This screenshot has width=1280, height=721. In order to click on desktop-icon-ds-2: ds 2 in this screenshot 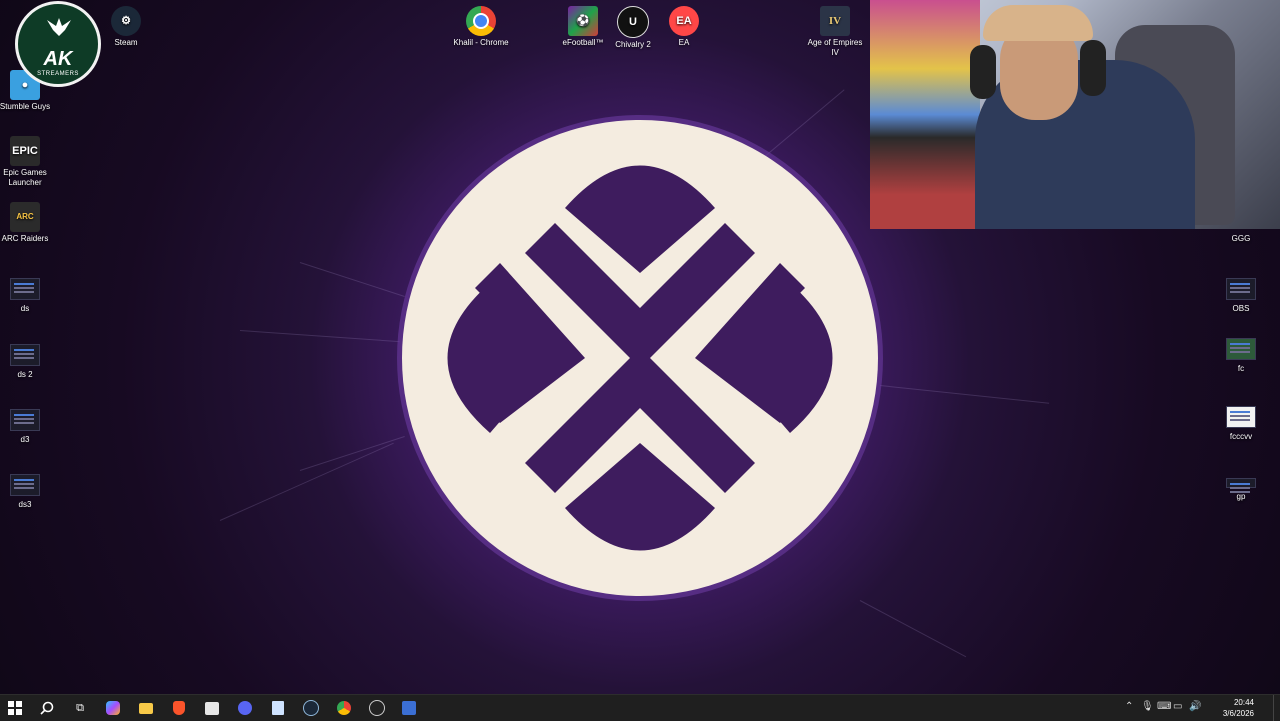, I will do `click(27, 359)`.